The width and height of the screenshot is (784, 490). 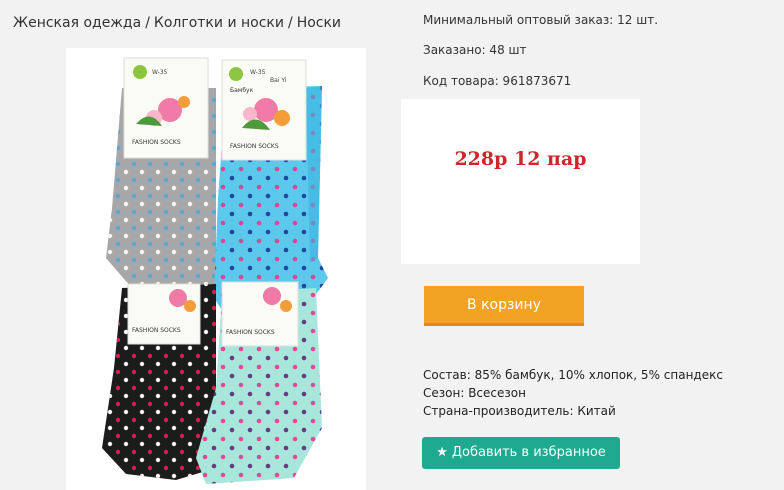 I want to click on season-text: Сезон: Всесезон, so click(x=474, y=393).